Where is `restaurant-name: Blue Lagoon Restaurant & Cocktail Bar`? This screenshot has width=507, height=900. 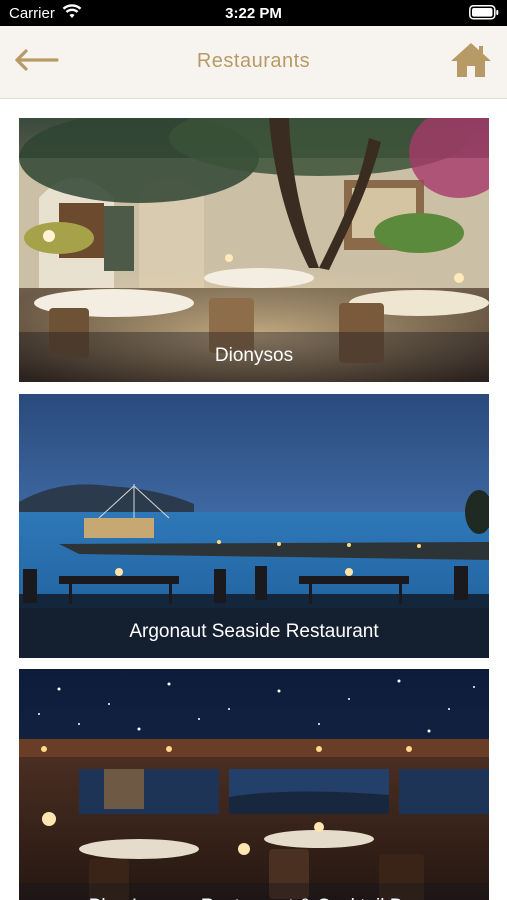 restaurant-name: Blue Lagoon Restaurant & Cocktail Bar is located at coordinates (254, 891).